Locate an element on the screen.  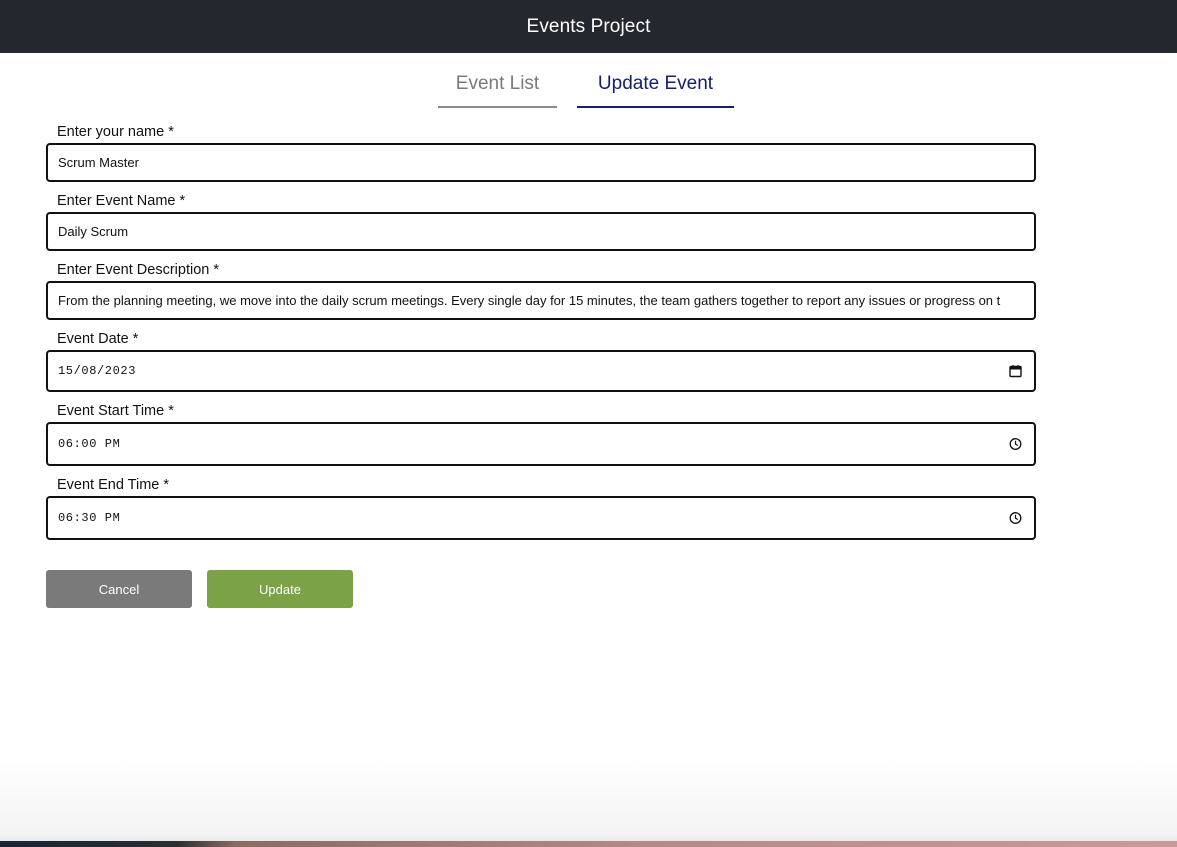
start-time-label: Event Start Time * is located at coordinates (115, 411).